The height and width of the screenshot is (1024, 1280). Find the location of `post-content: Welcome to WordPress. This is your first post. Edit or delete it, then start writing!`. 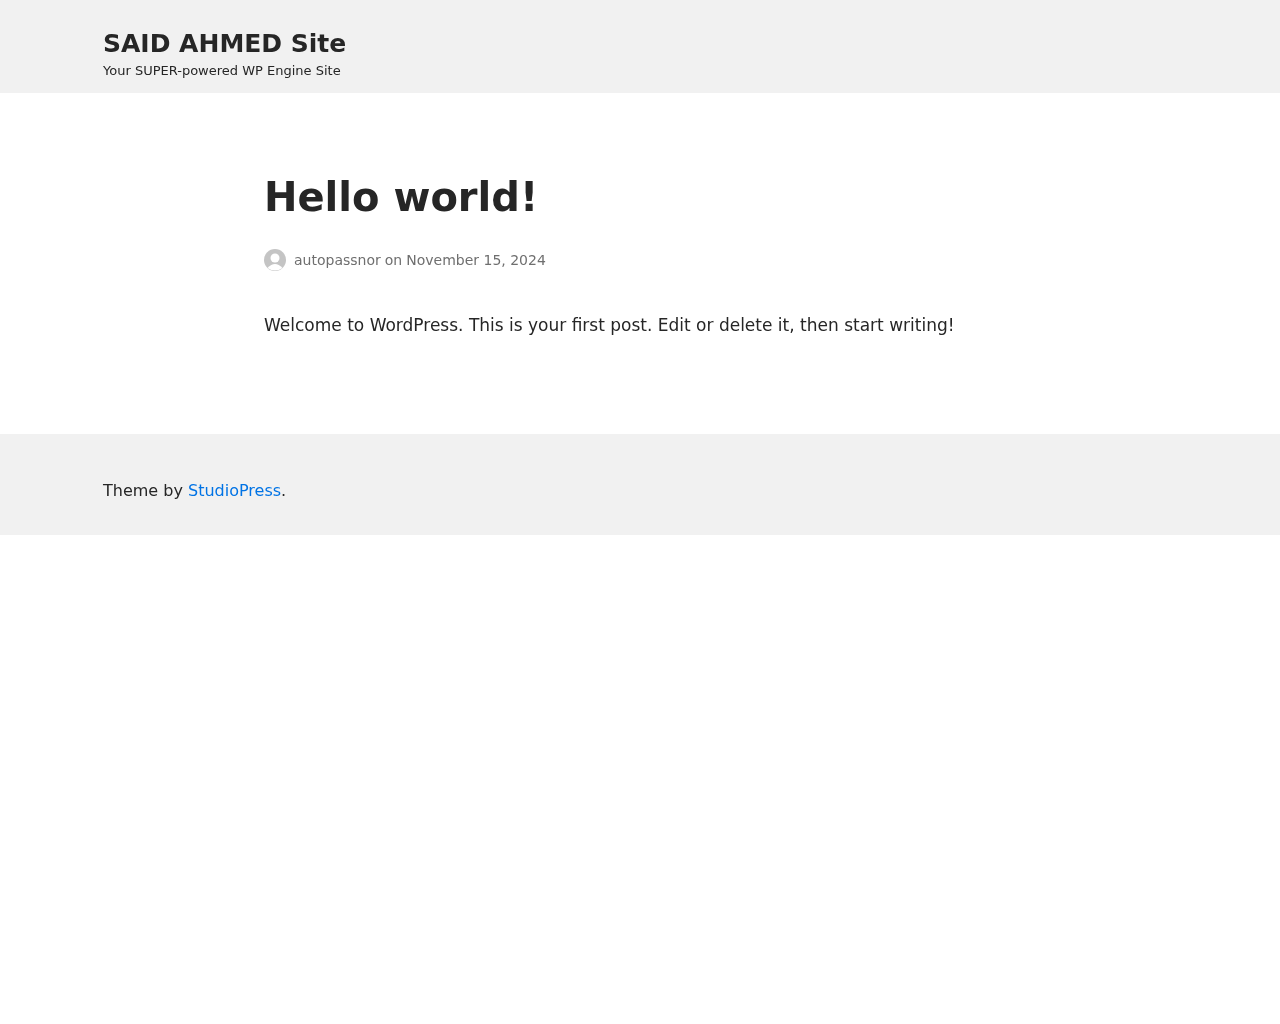

post-content: Welcome to WordPress. This is your first post. Edit or delete it, then start writing! is located at coordinates (610, 325).